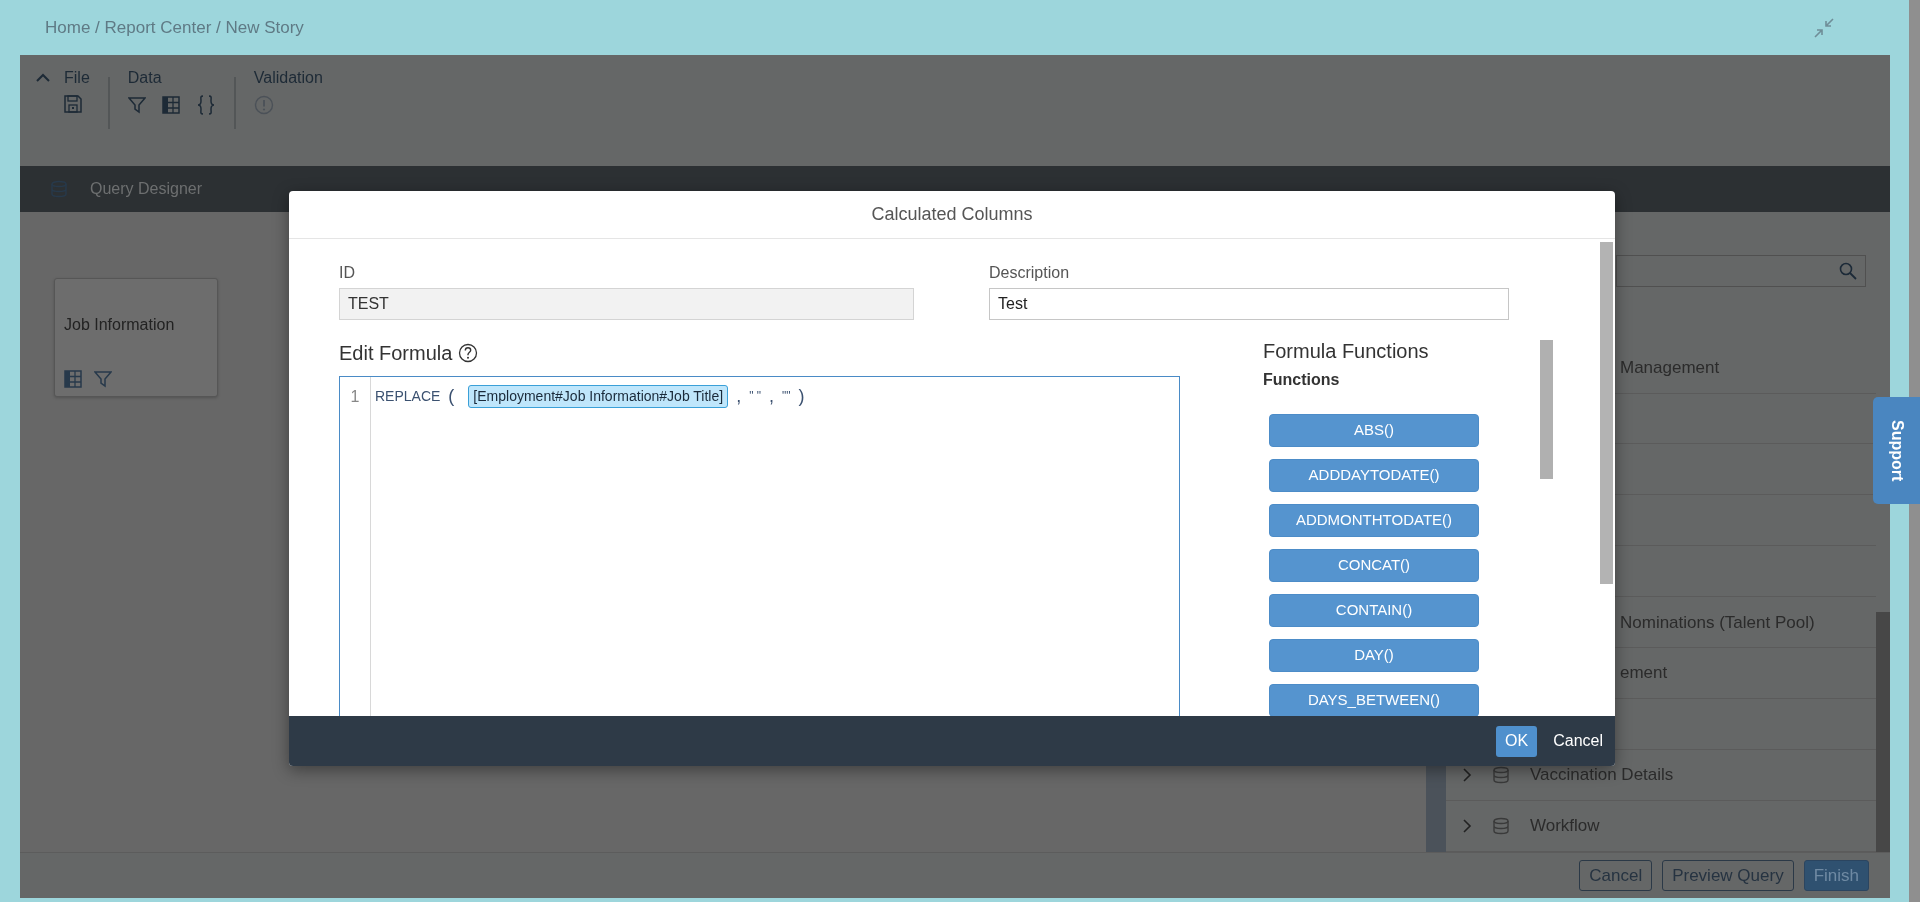 This screenshot has width=1920, height=902. What do you see at coordinates (1578, 741) in the screenshot?
I see `dialog-button: Cancel` at bounding box center [1578, 741].